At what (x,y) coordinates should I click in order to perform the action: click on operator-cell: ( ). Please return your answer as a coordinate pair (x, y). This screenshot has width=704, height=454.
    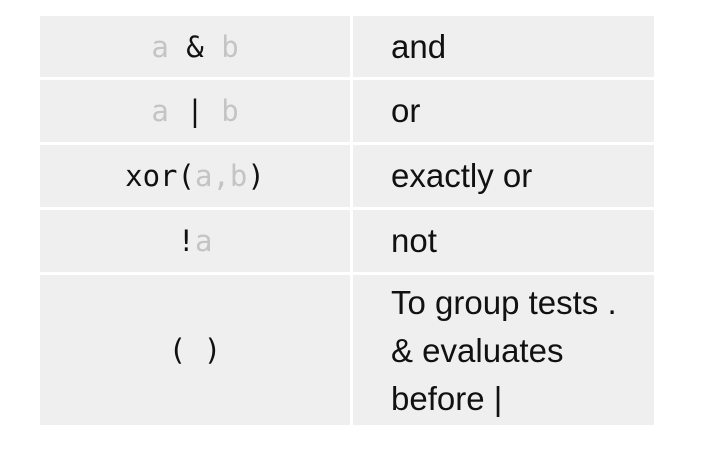
    Looking at the image, I should click on (195, 350).